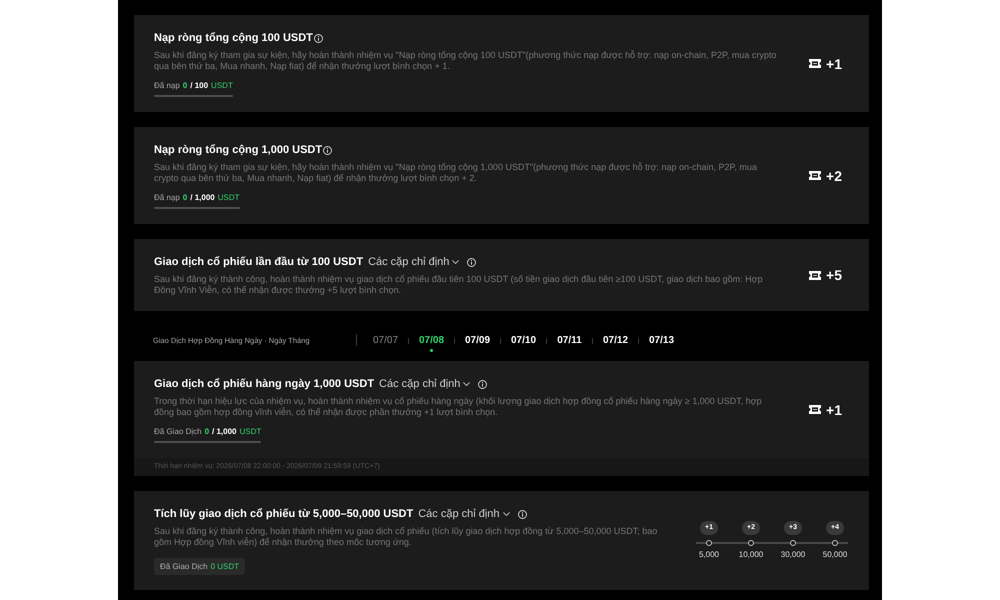 The height and width of the screenshot is (600, 1000). Describe the element at coordinates (199, 86) in the screenshot. I see `progress-total: / 100` at that location.